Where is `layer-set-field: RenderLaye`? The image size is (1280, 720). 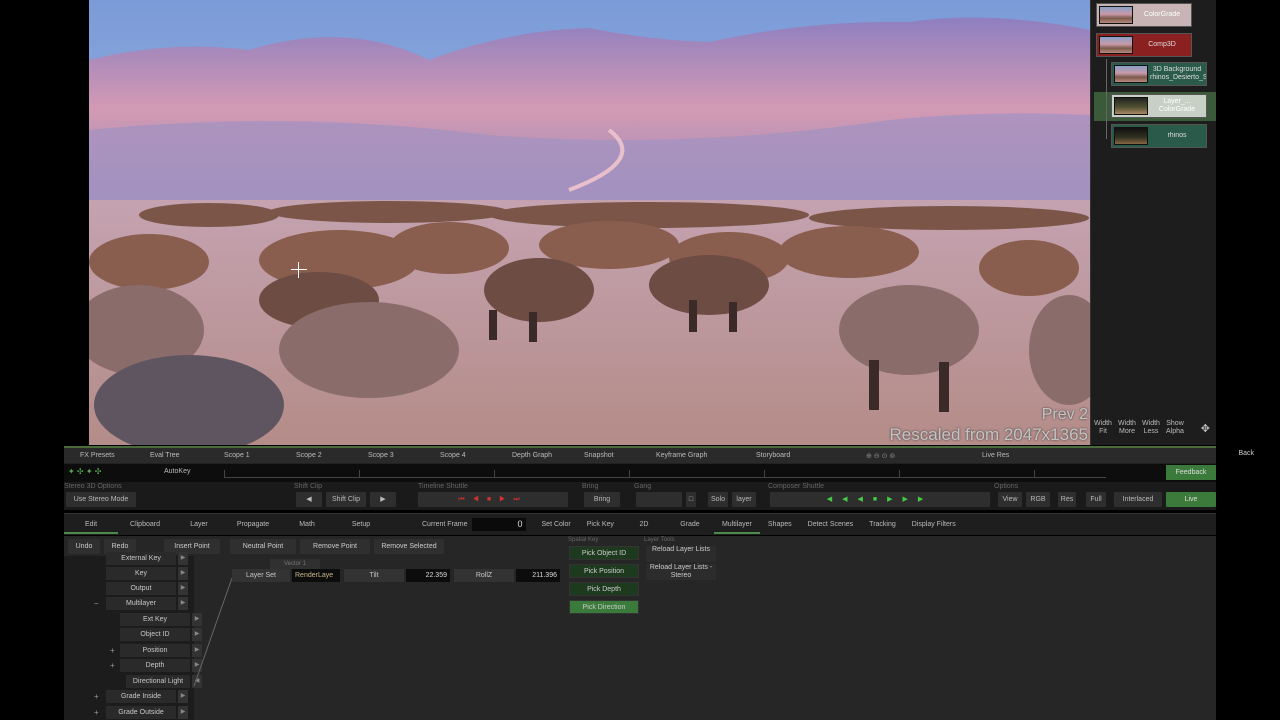 layer-set-field: RenderLaye is located at coordinates (316, 575).